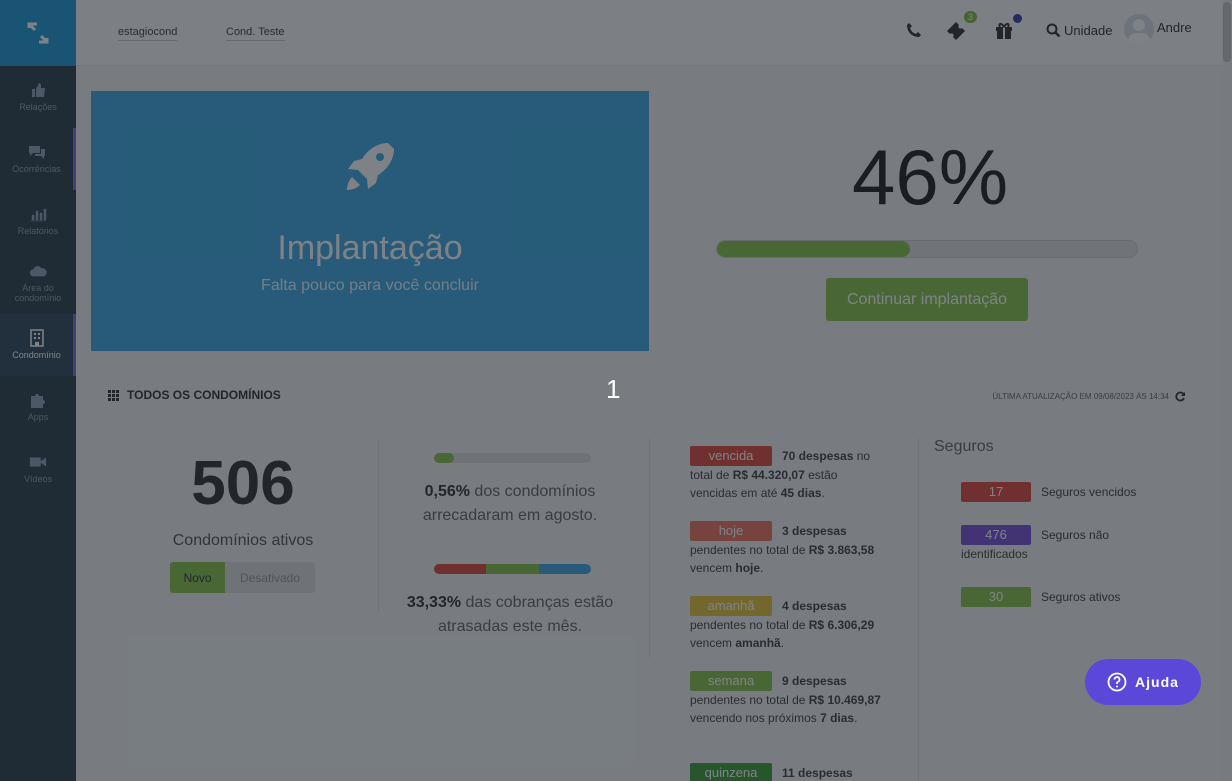 This screenshot has height=781, width=1232. Describe the element at coordinates (38, 221) in the screenshot. I see `sidebar-item-relatorios: Relatórios` at that location.